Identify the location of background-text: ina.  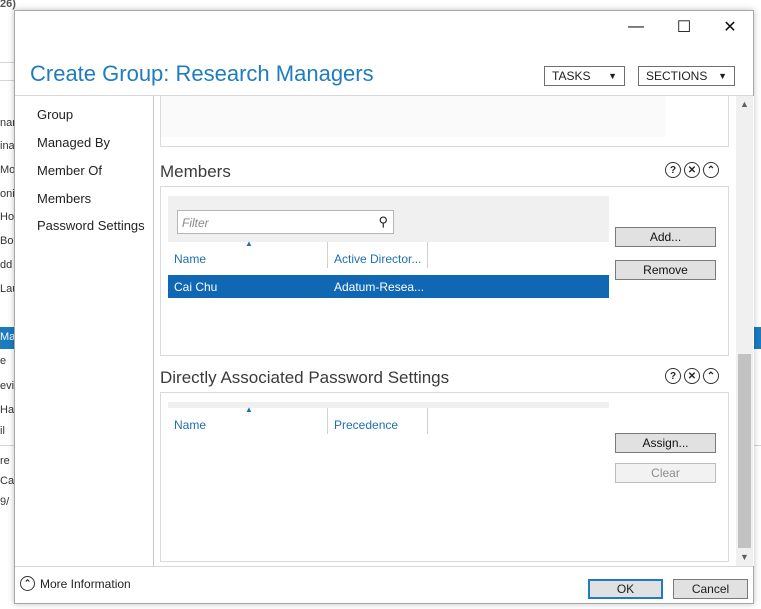
(7, 146).